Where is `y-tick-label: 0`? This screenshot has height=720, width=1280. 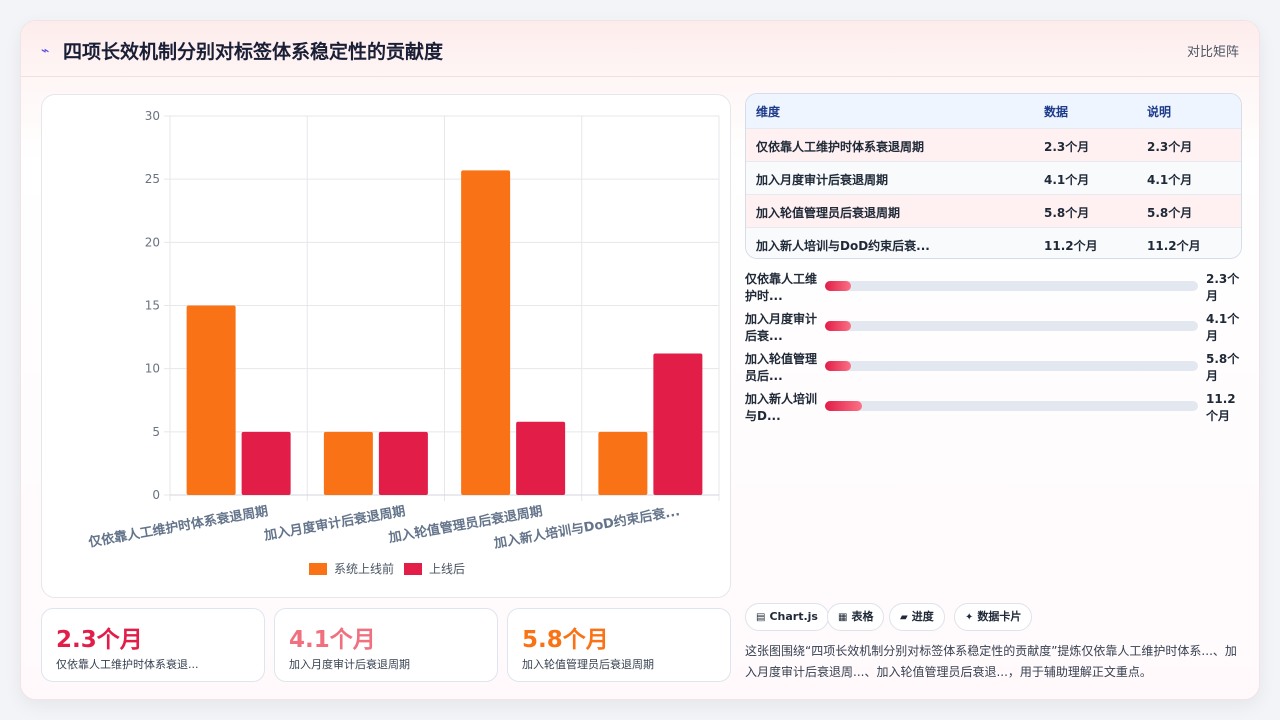 y-tick-label: 0 is located at coordinates (156, 495).